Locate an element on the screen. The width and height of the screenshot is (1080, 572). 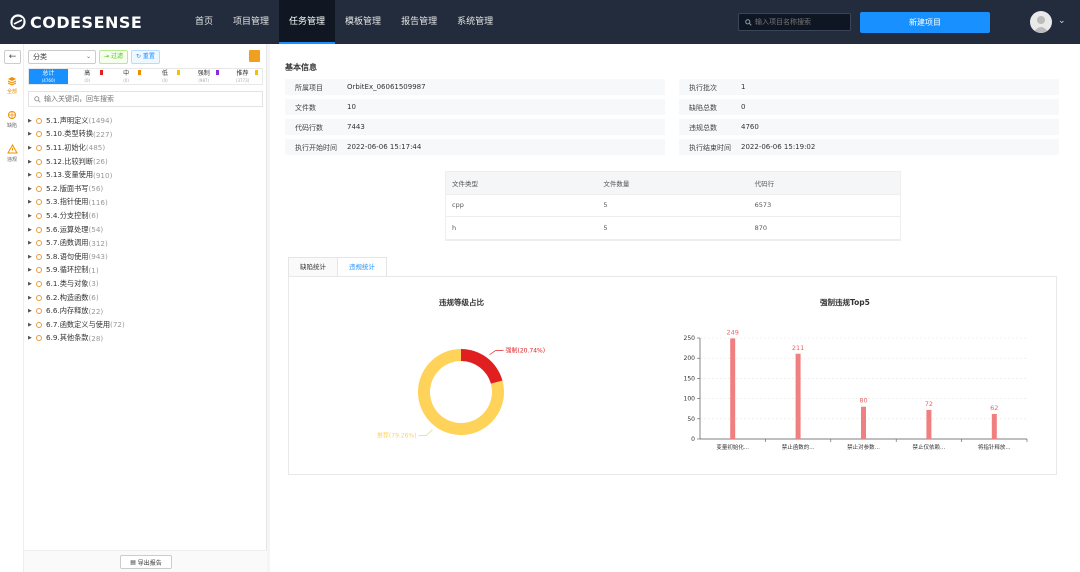
tree-item: ▶ 6.6.内存释放 (22) is located at coordinates (145, 311).